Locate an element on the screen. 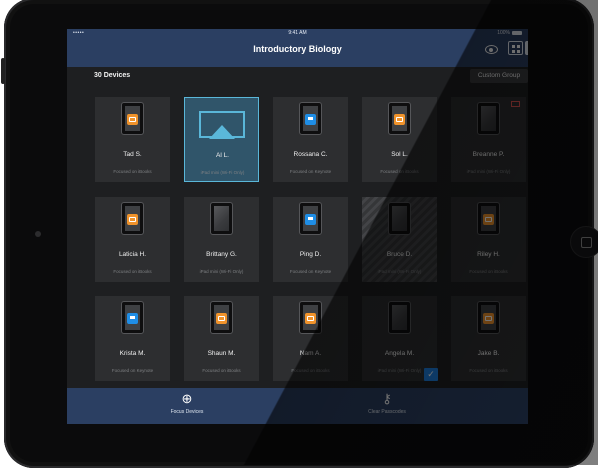 This screenshot has width=598, height=468. key-icon: ⚷ is located at coordinates (387, 398).